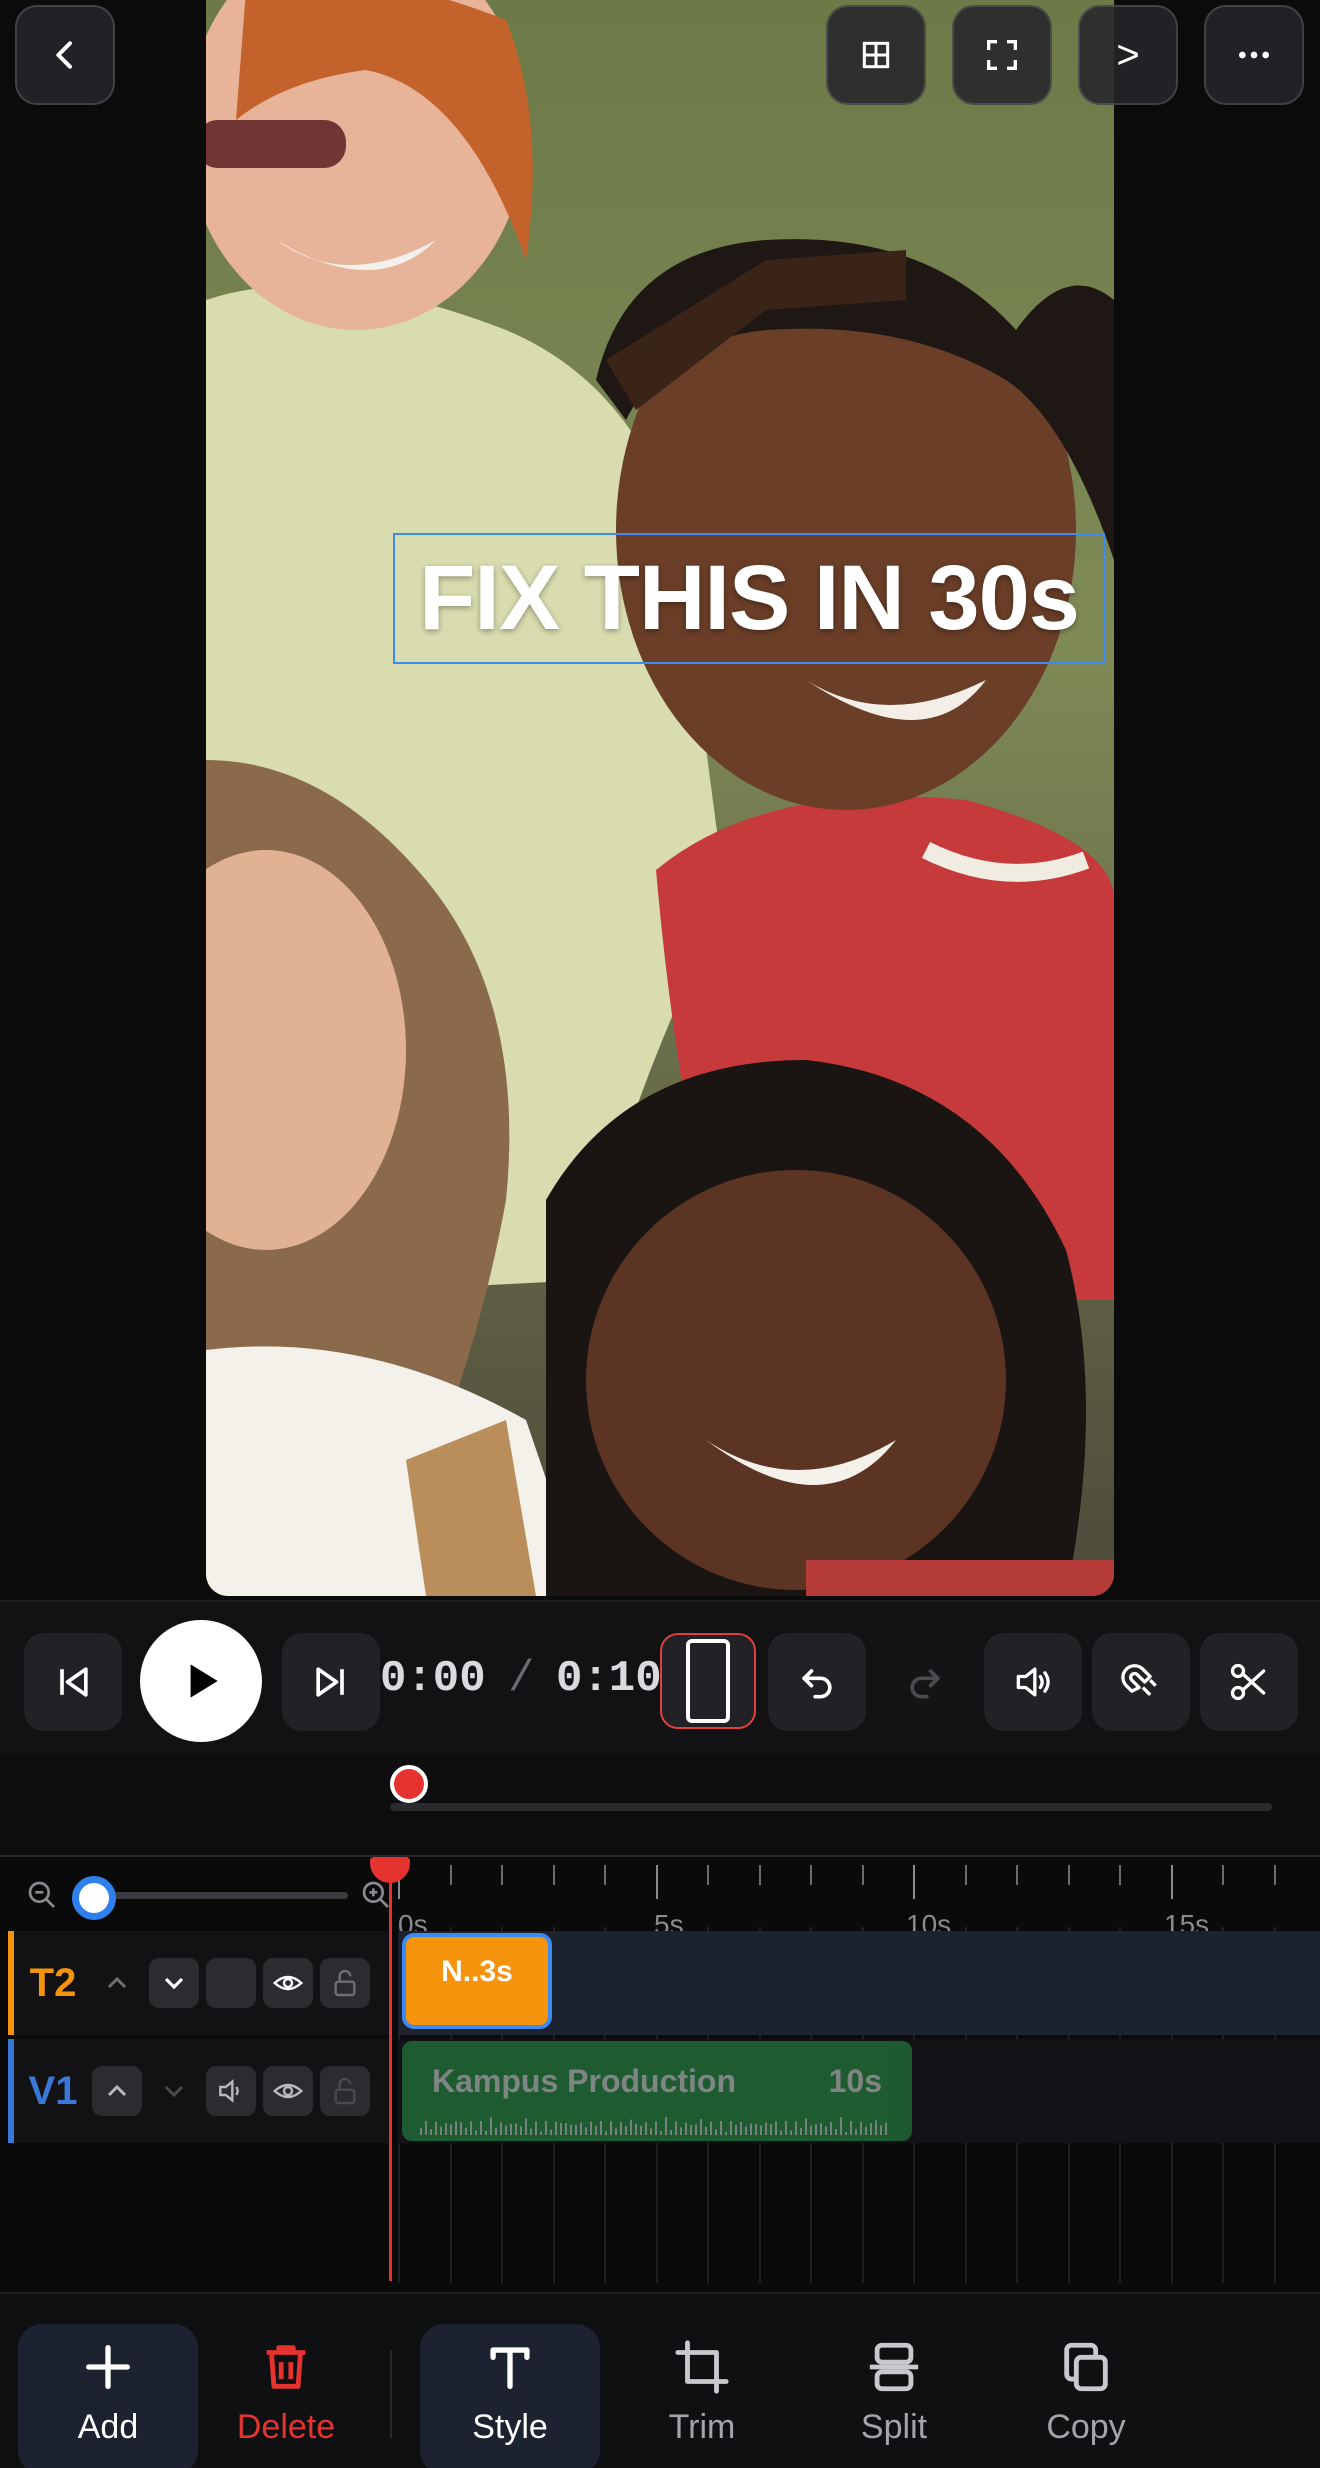 The width and height of the screenshot is (1320, 2468). What do you see at coordinates (231, 1983) in the screenshot?
I see `track-color-button` at bounding box center [231, 1983].